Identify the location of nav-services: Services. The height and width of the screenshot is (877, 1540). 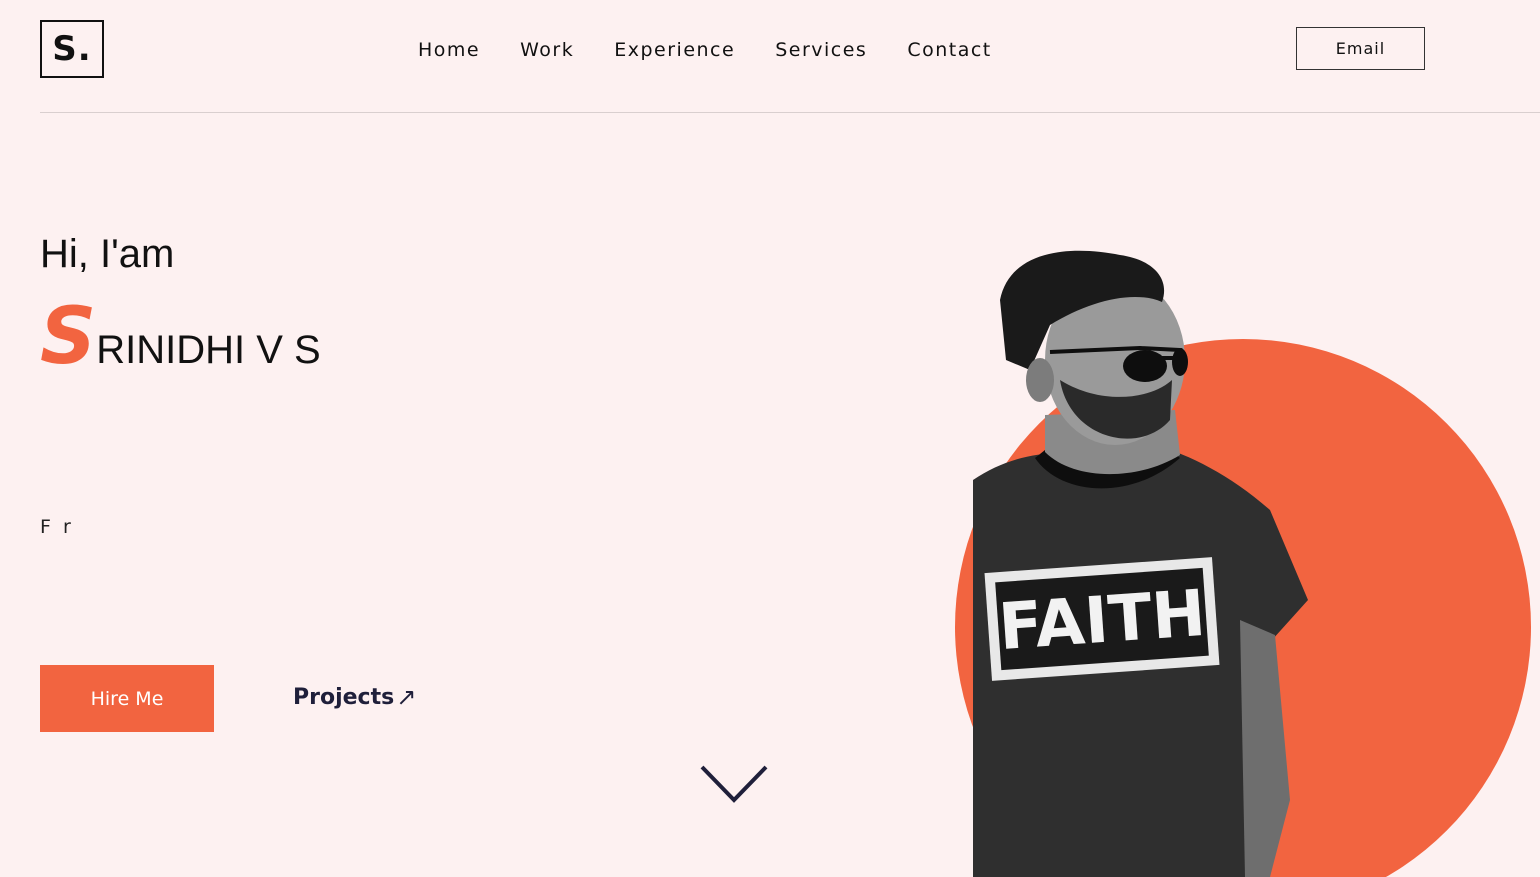
(821, 50).